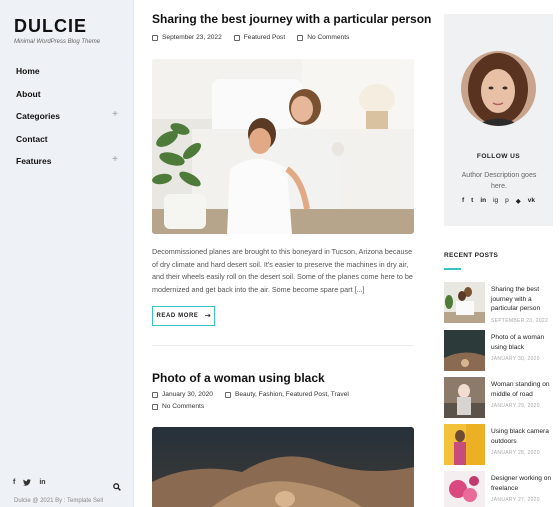 The height and width of the screenshot is (507, 560). What do you see at coordinates (520, 320) in the screenshot?
I see `recent-post-date: SEPTEMBER 23, 2022` at bounding box center [520, 320].